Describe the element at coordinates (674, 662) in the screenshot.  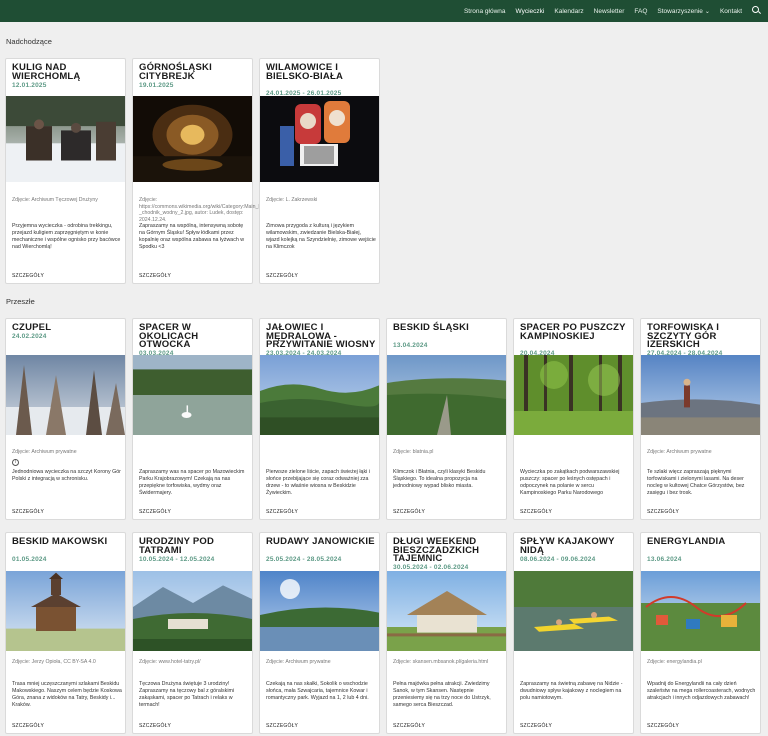
I see `photo-credit: Zdjęcie: energylandia.pl` at that location.